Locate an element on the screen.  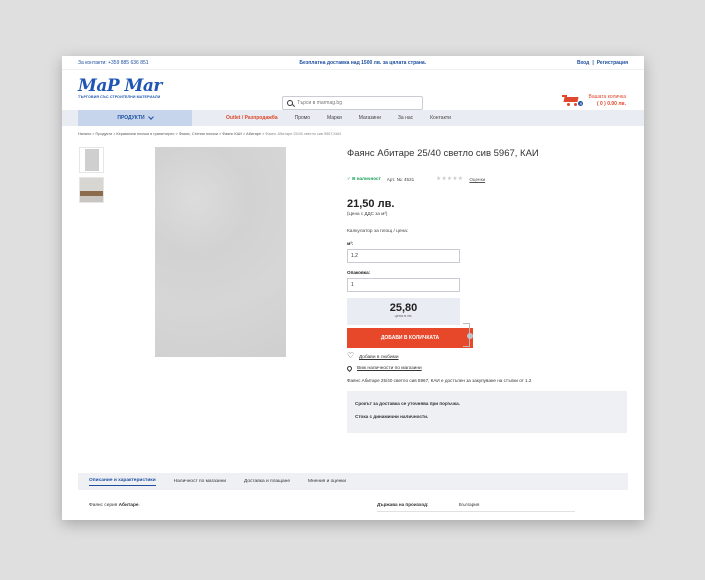
thumbnail-room is located at coordinates (91, 190).